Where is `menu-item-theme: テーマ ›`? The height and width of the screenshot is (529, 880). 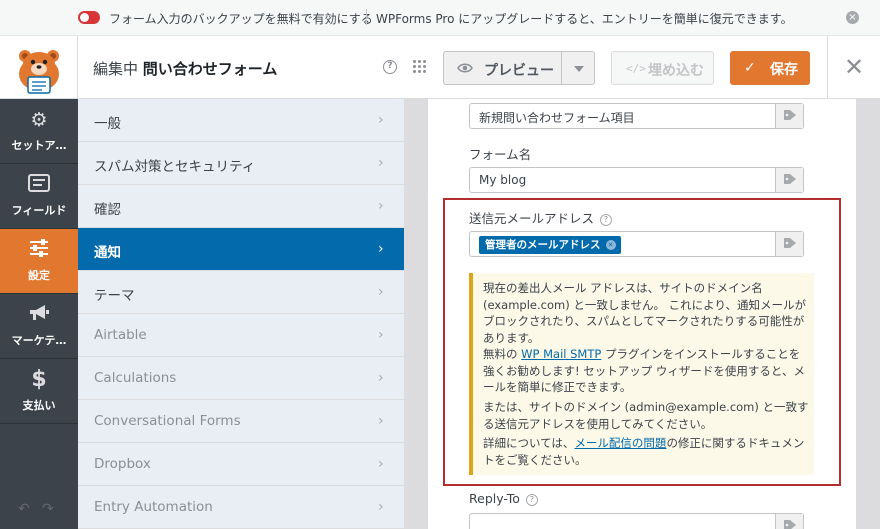 menu-item-theme: テーマ › is located at coordinates (241, 292).